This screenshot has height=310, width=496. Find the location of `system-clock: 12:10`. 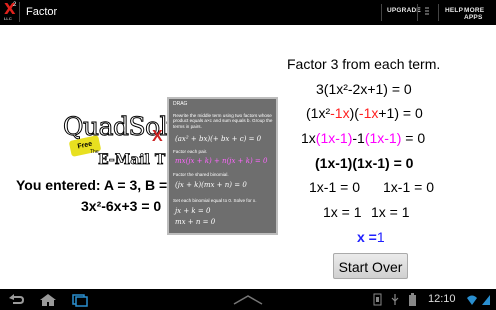

system-clock: 12:10 is located at coordinates (442, 299).